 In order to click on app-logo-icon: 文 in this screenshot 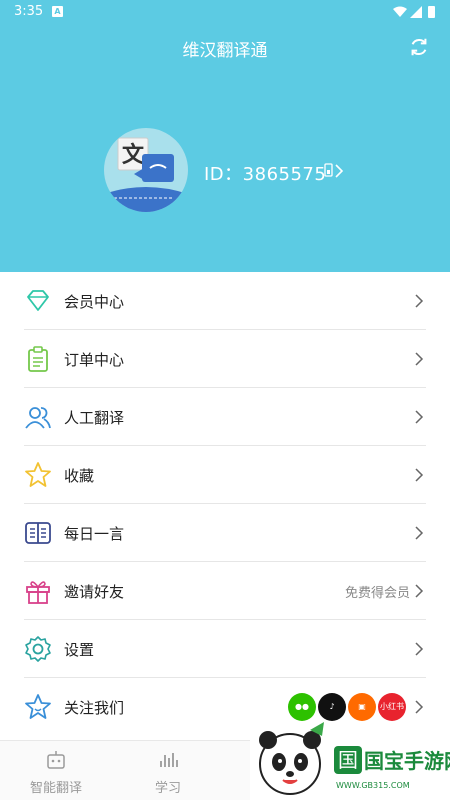, I will do `click(146, 174)`.